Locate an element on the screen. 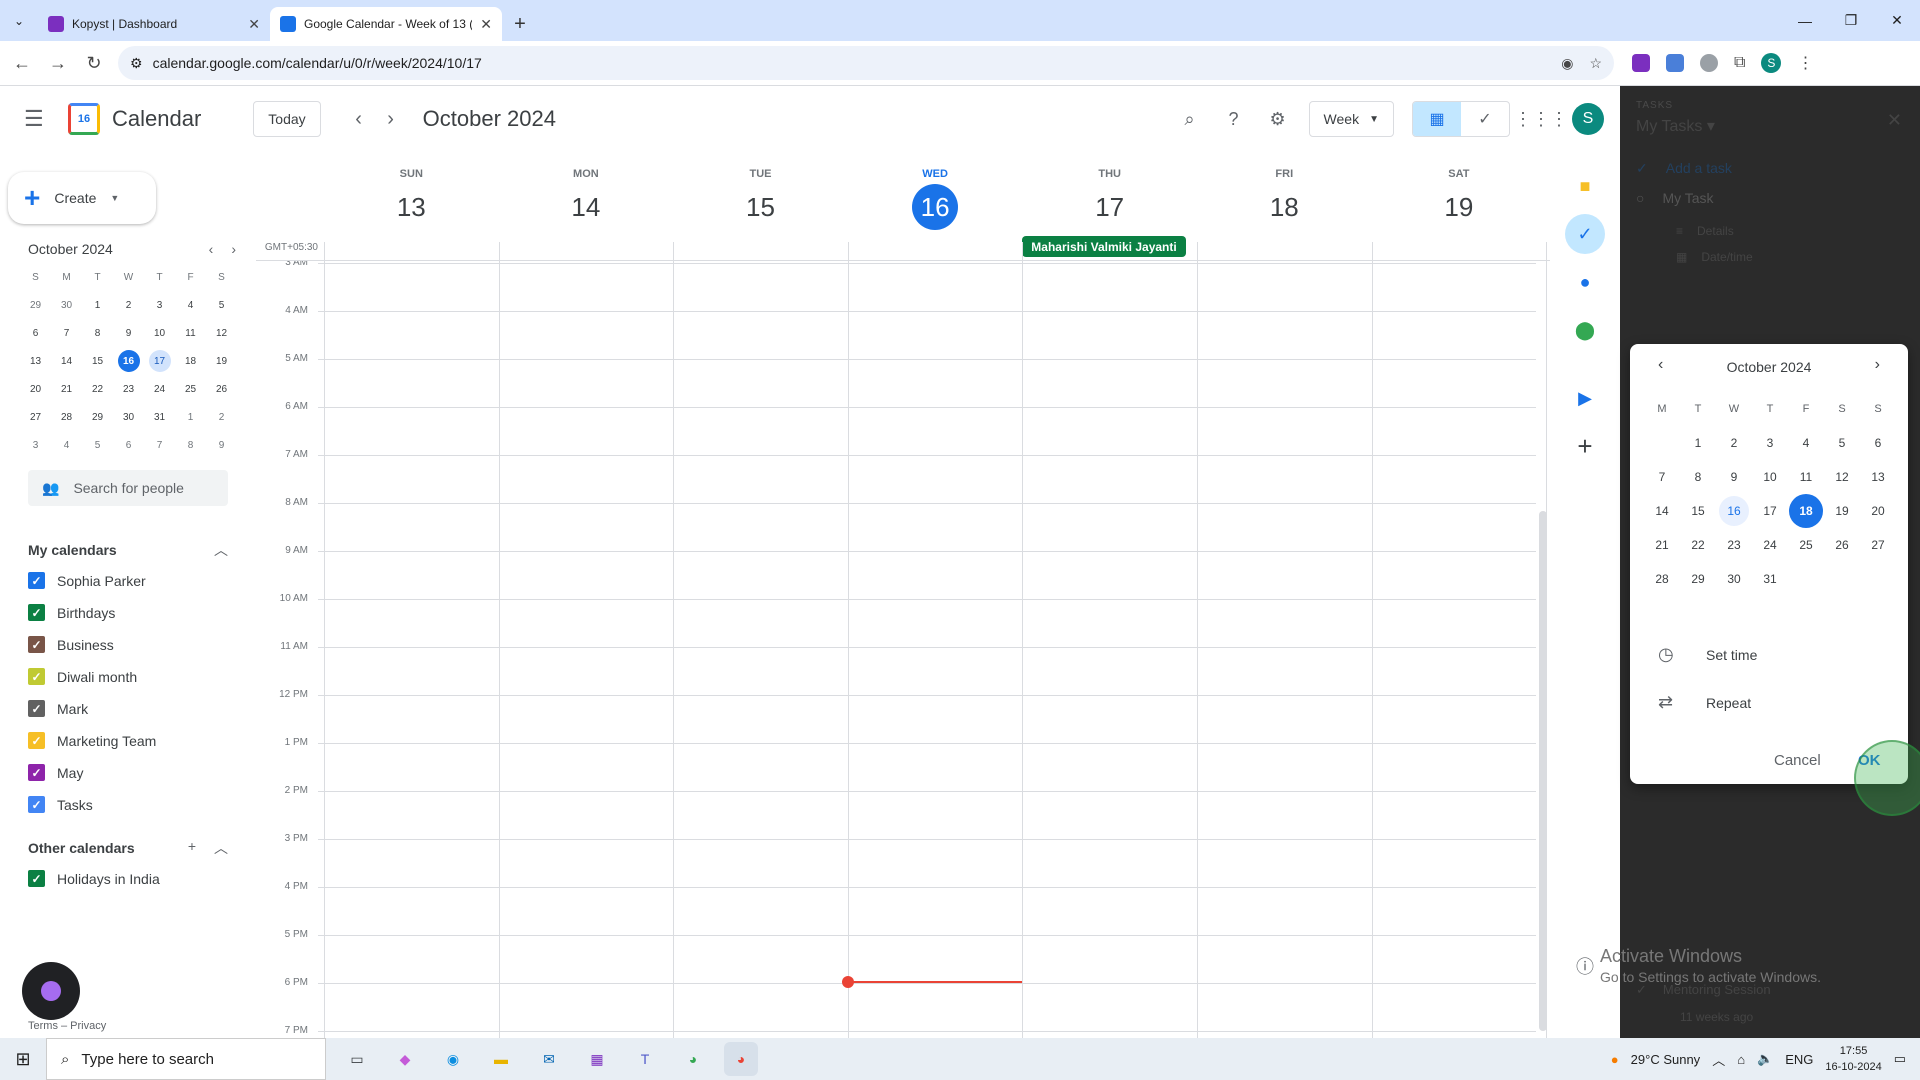  picker-day: 1 is located at coordinates (1698, 443).